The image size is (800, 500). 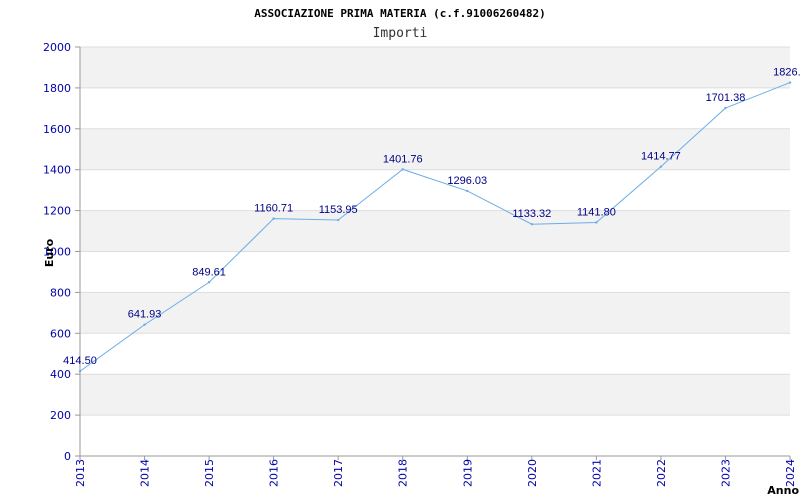 What do you see at coordinates (596, 473) in the screenshot?
I see `x-tick-label: 2021` at bounding box center [596, 473].